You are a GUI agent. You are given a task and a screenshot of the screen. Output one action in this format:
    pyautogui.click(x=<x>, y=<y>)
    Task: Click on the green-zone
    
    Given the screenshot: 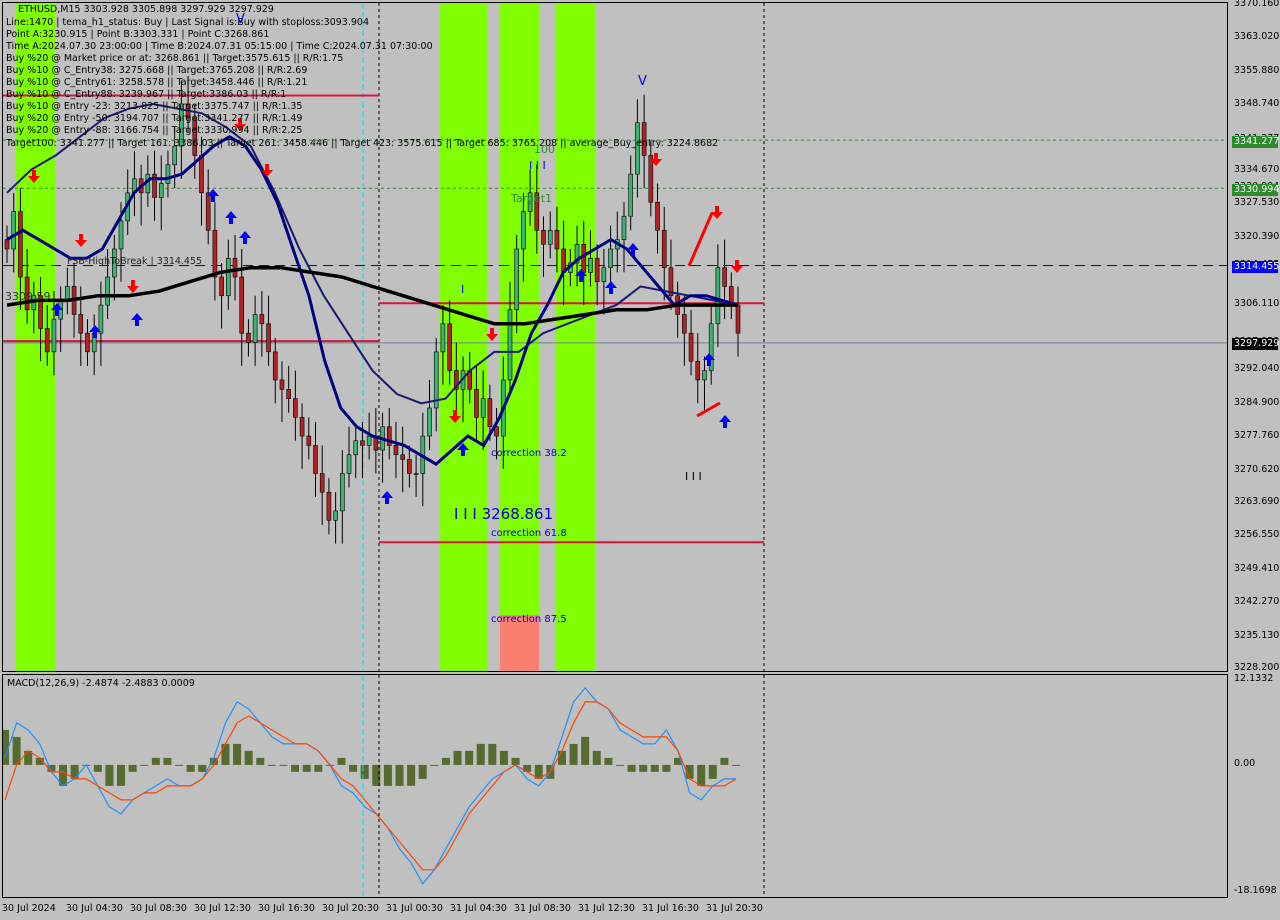 What is the action you would take?
    pyautogui.click(x=519, y=337)
    